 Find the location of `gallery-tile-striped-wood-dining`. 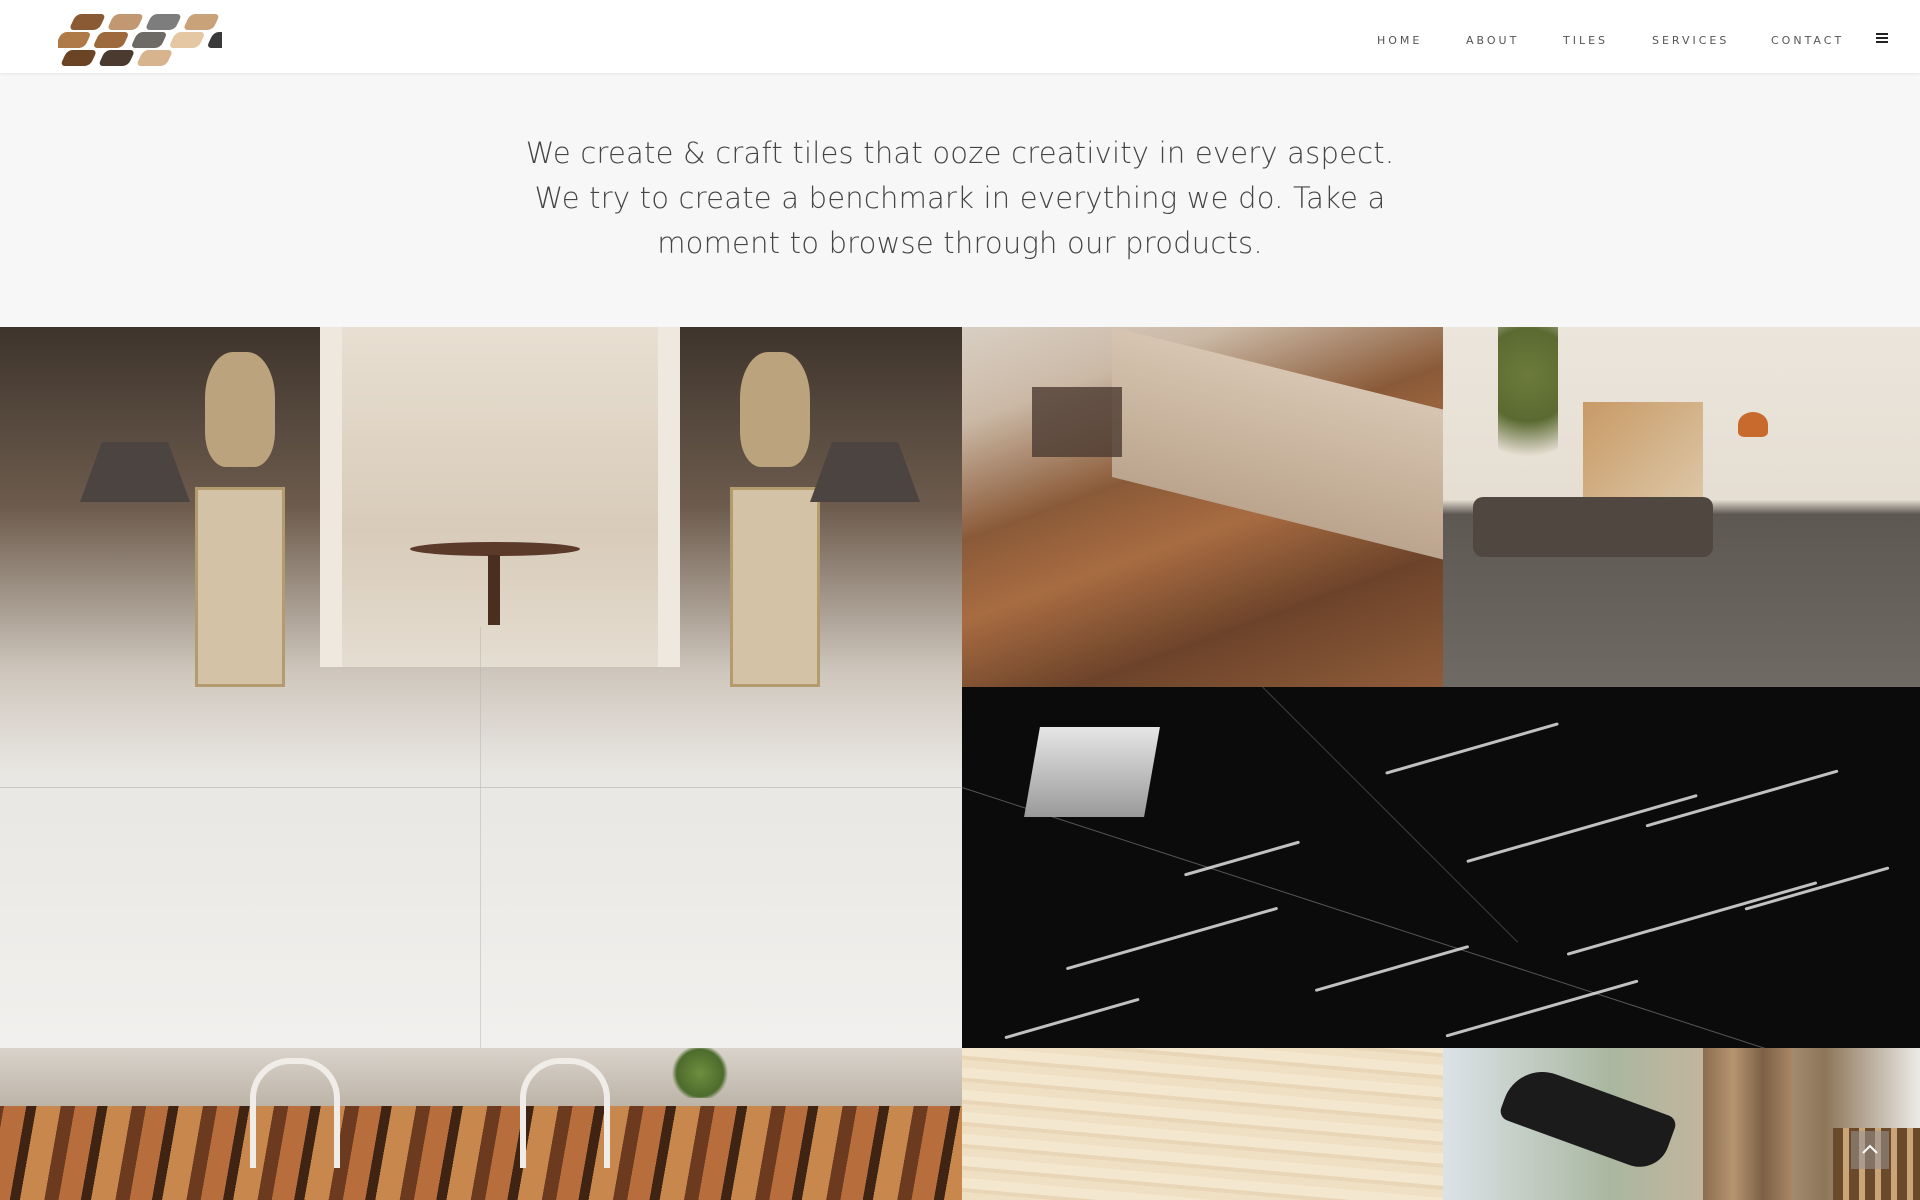

gallery-tile-striped-wood-dining is located at coordinates (481, 1124).